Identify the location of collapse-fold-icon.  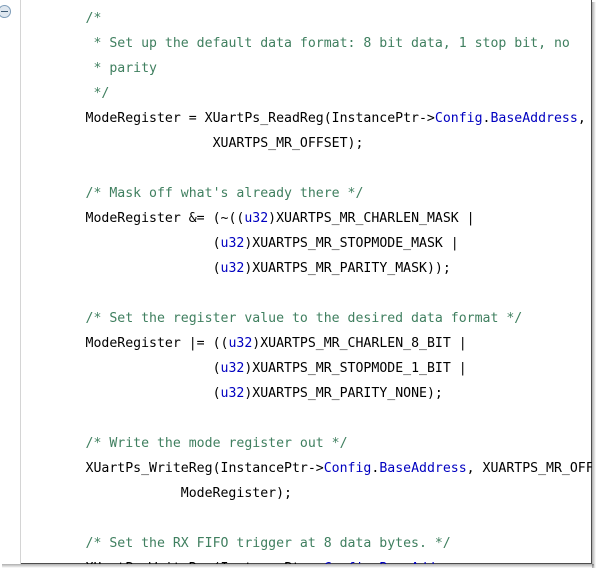
(5, 11).